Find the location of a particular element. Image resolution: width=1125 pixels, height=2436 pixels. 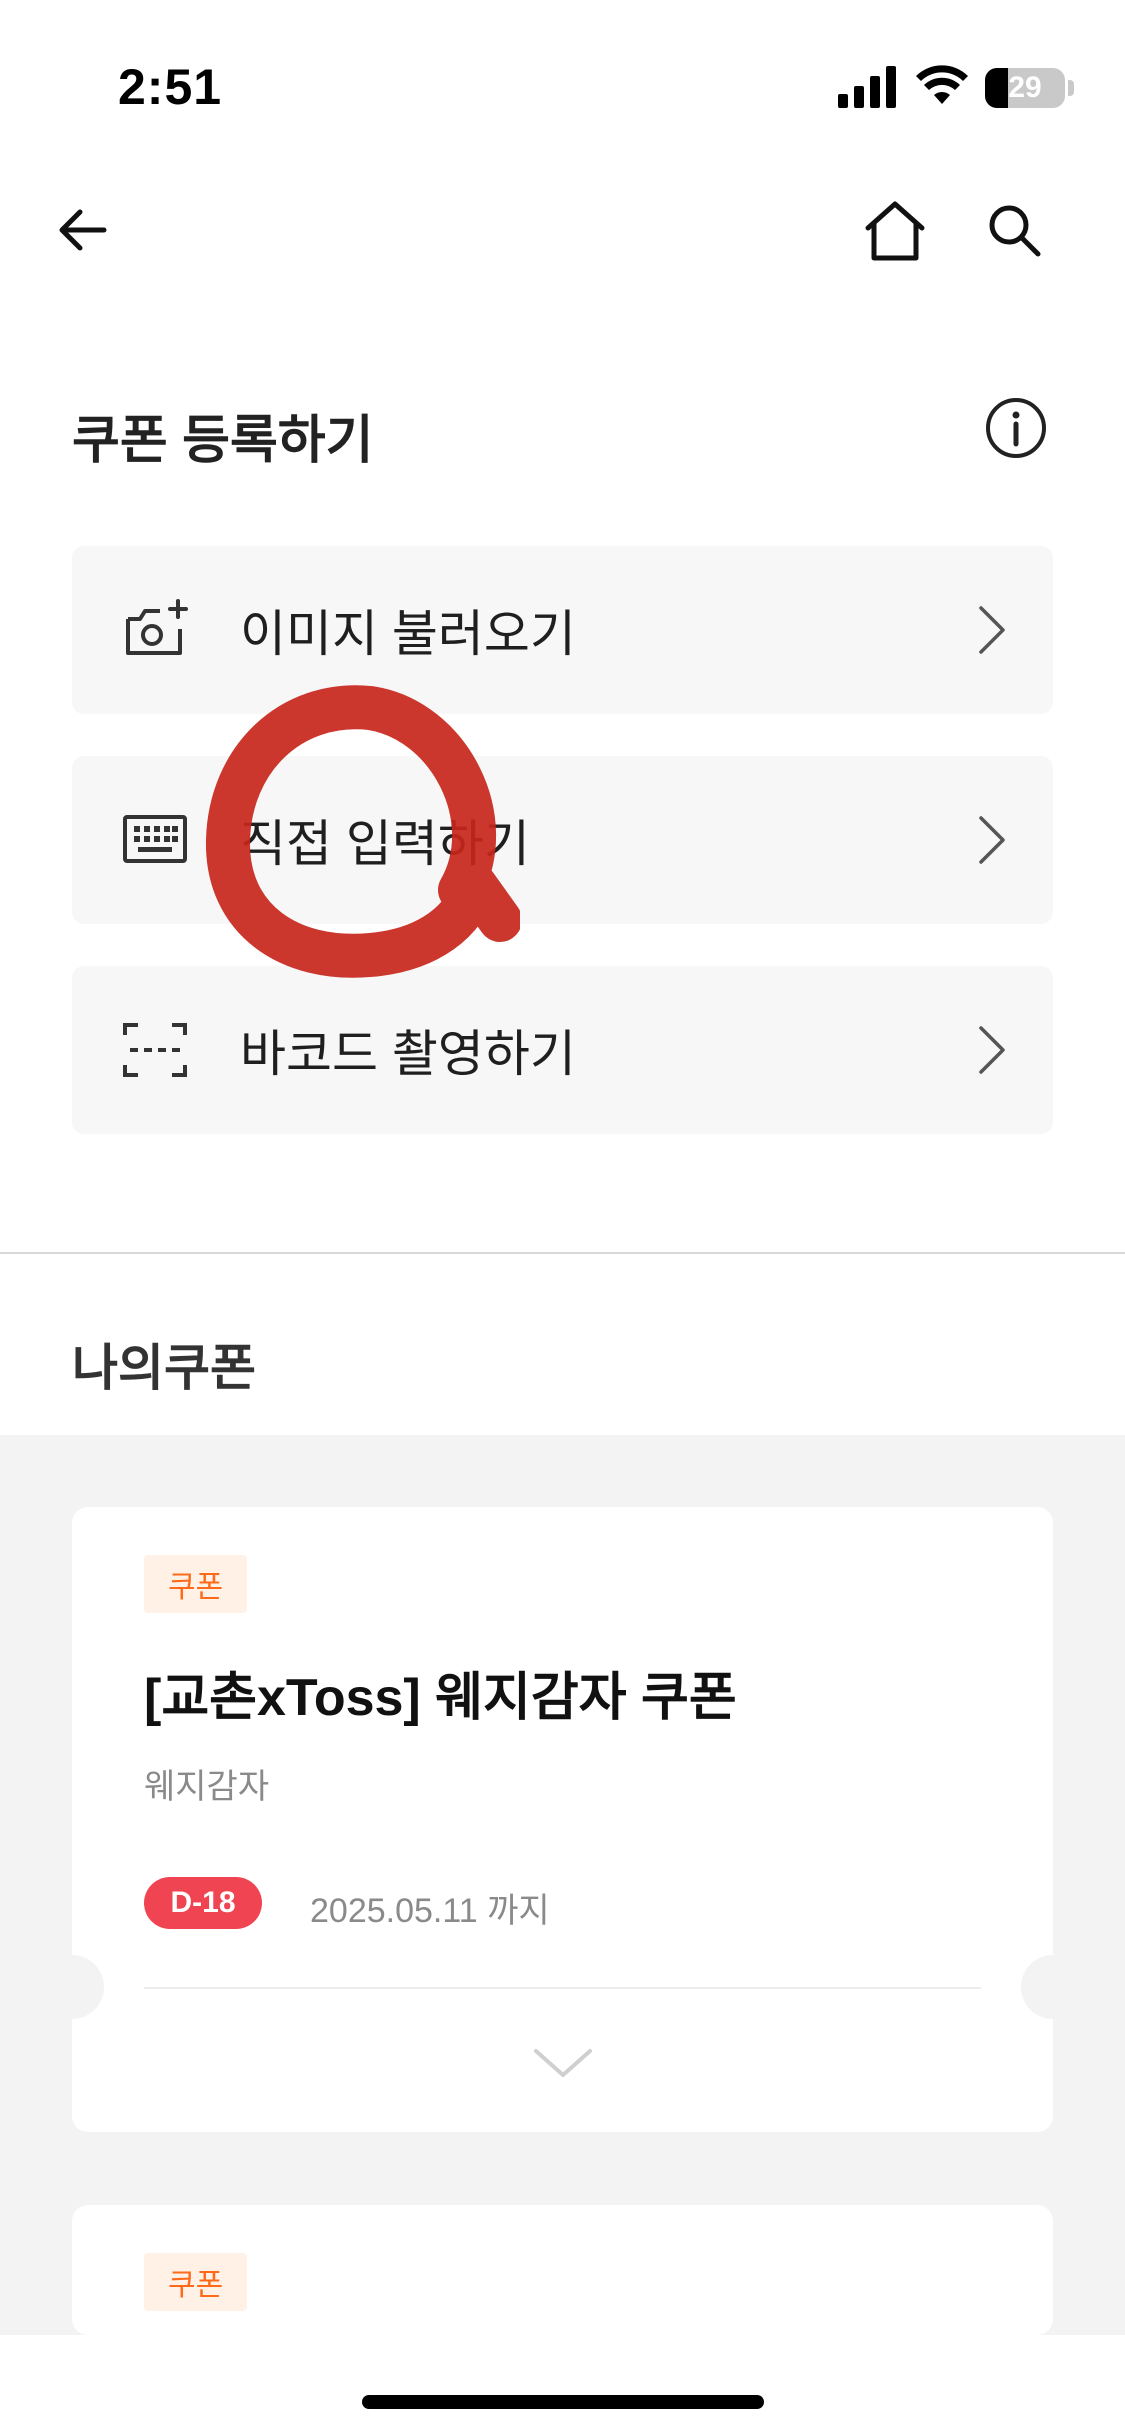

cellular-signal-icon is located at coordinates (867, 87).